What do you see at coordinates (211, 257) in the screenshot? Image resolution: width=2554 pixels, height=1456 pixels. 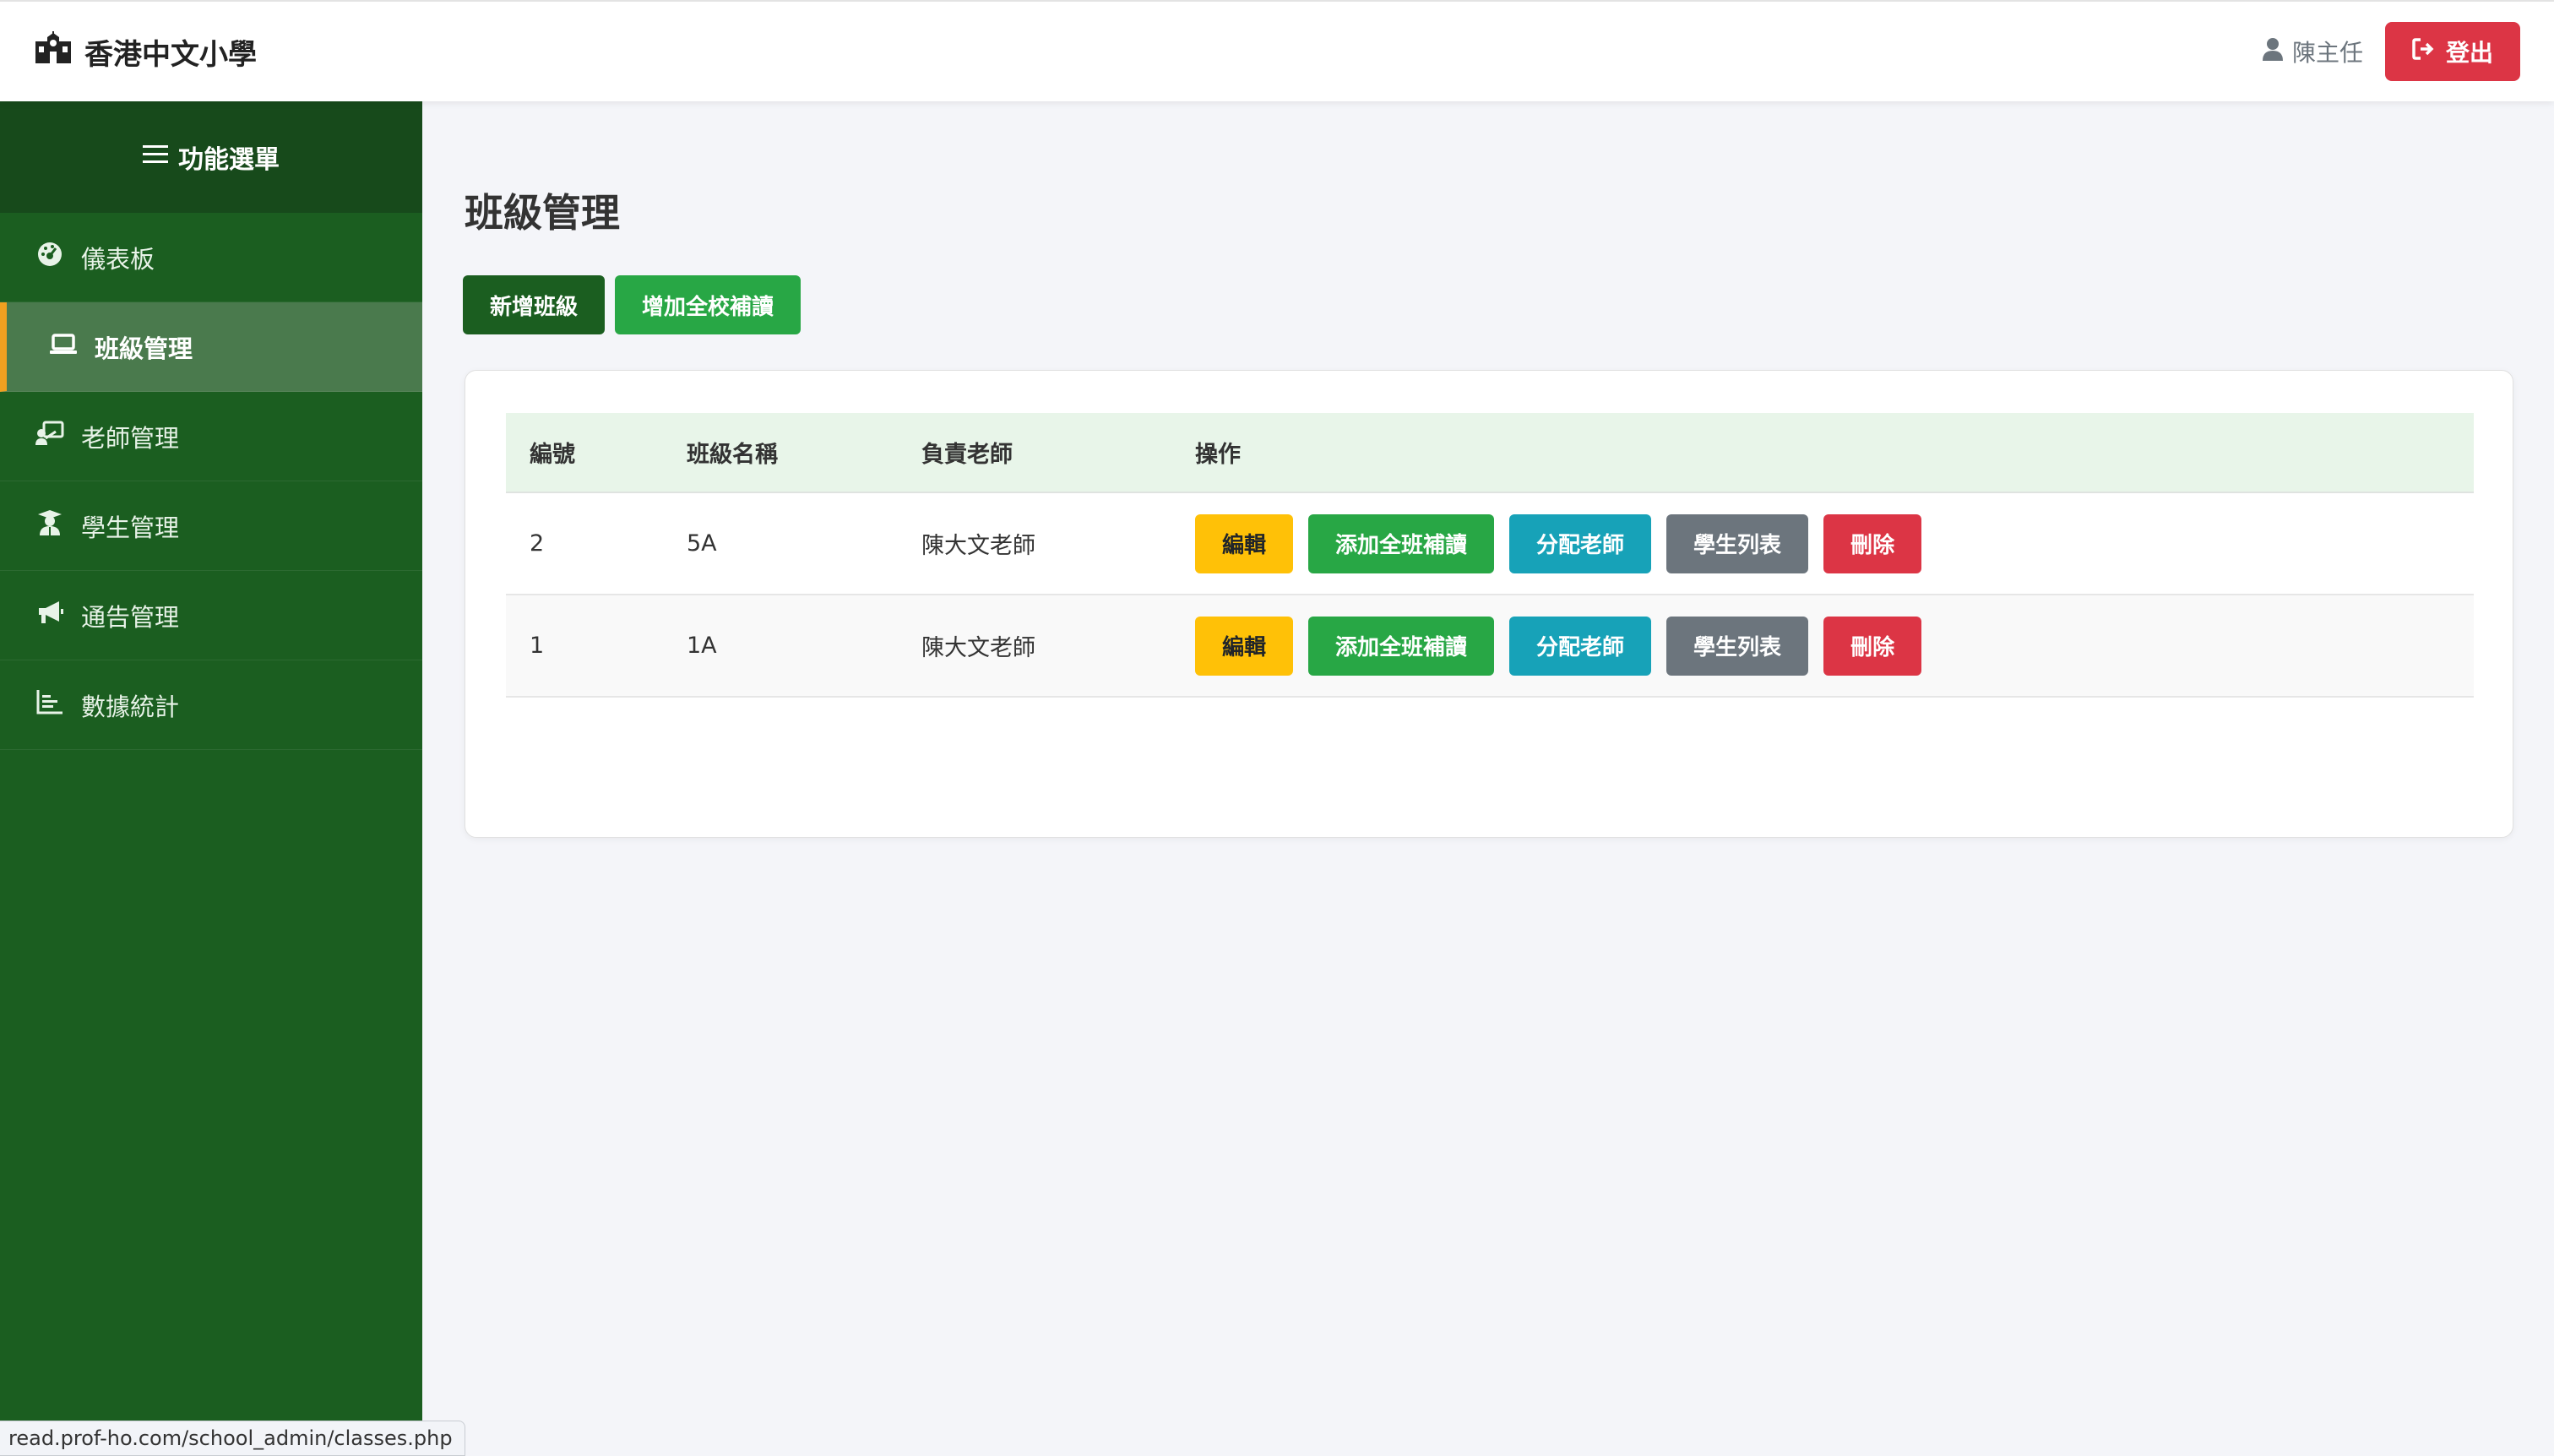 I see `sidebar-item-dashboard: 儀表板` at bounding box center [211, 257].